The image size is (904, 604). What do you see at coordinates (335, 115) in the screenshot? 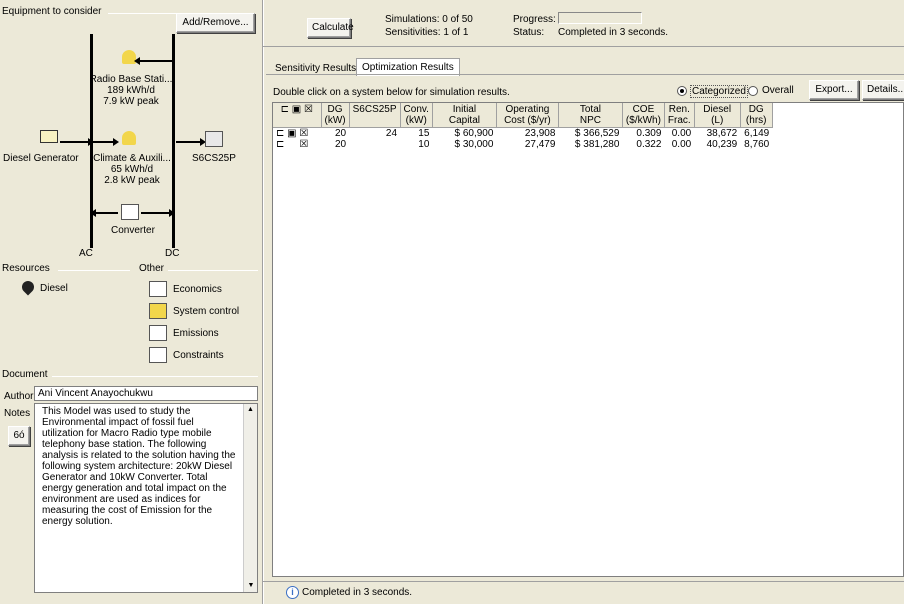
I see `header-dg-kw: DG (kW)` at bounding box center [335, 115].